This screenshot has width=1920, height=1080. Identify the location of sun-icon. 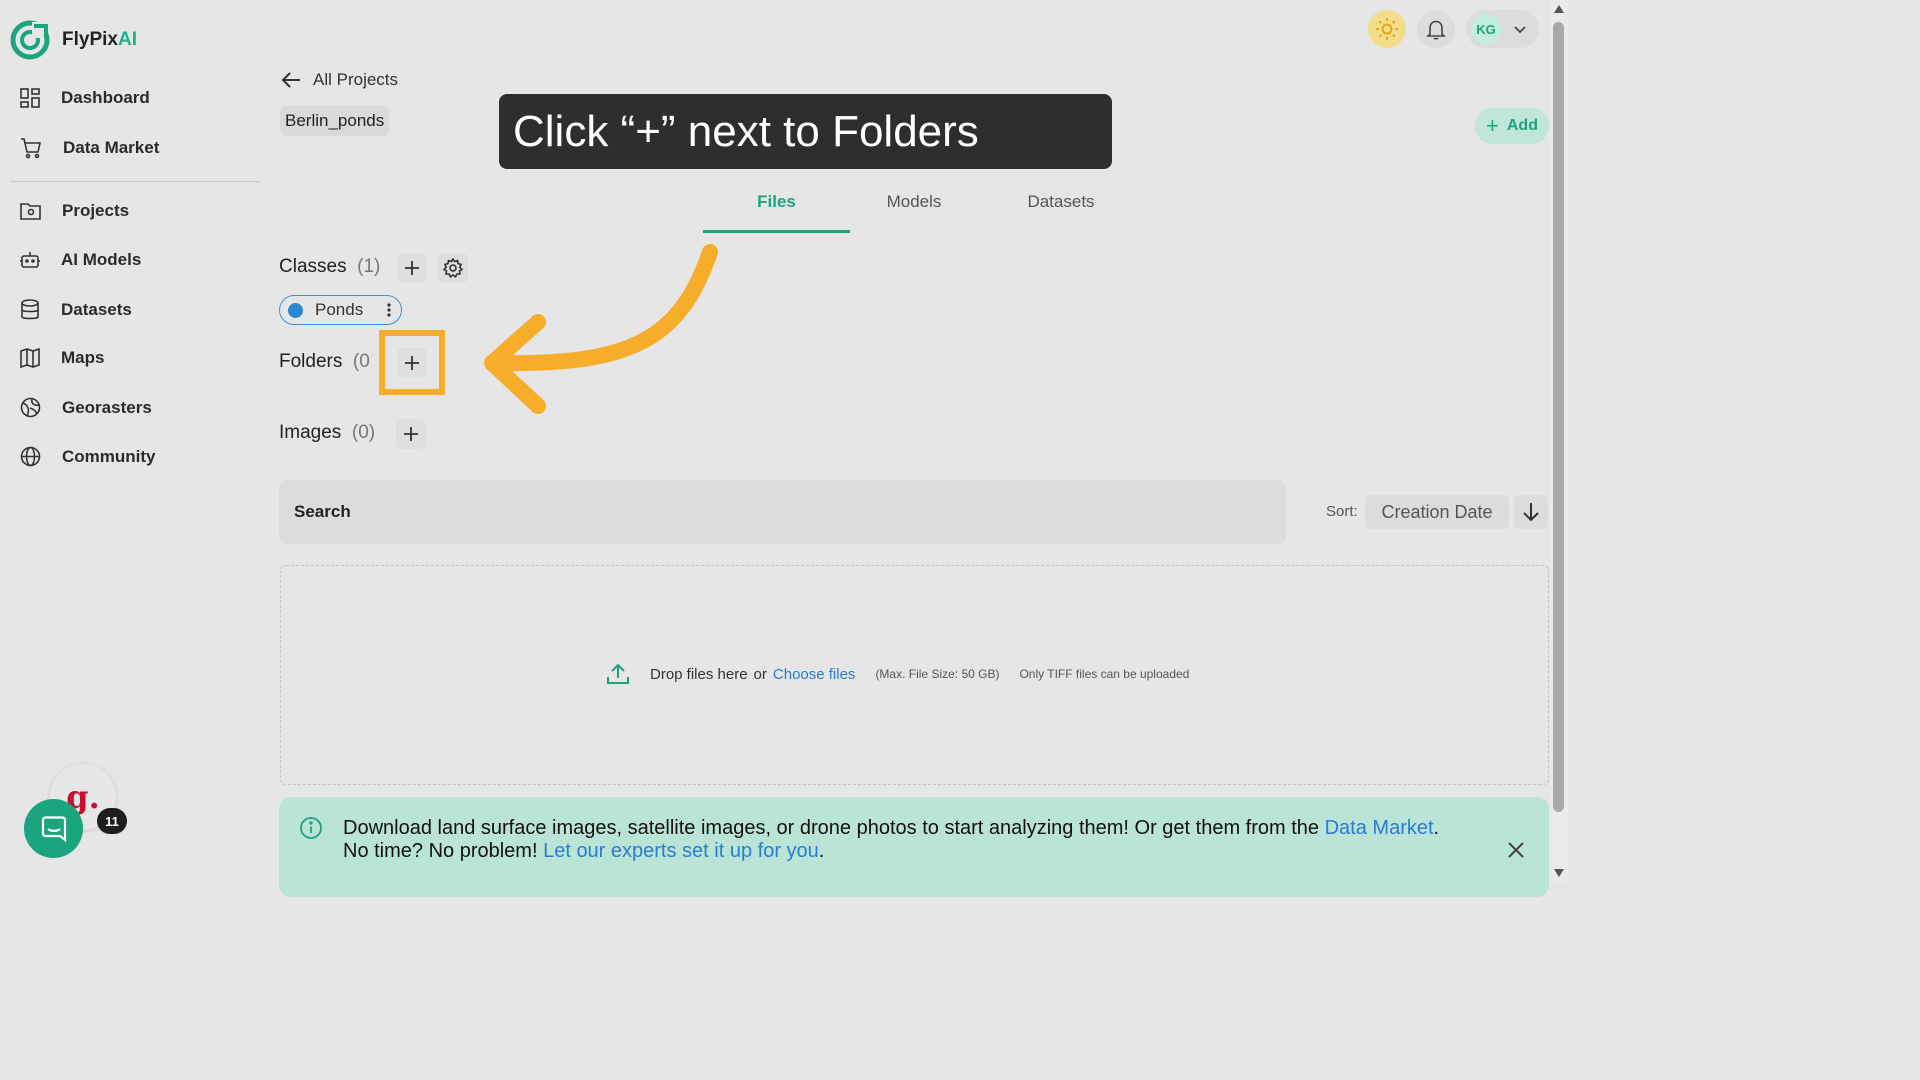
(1387, 29).